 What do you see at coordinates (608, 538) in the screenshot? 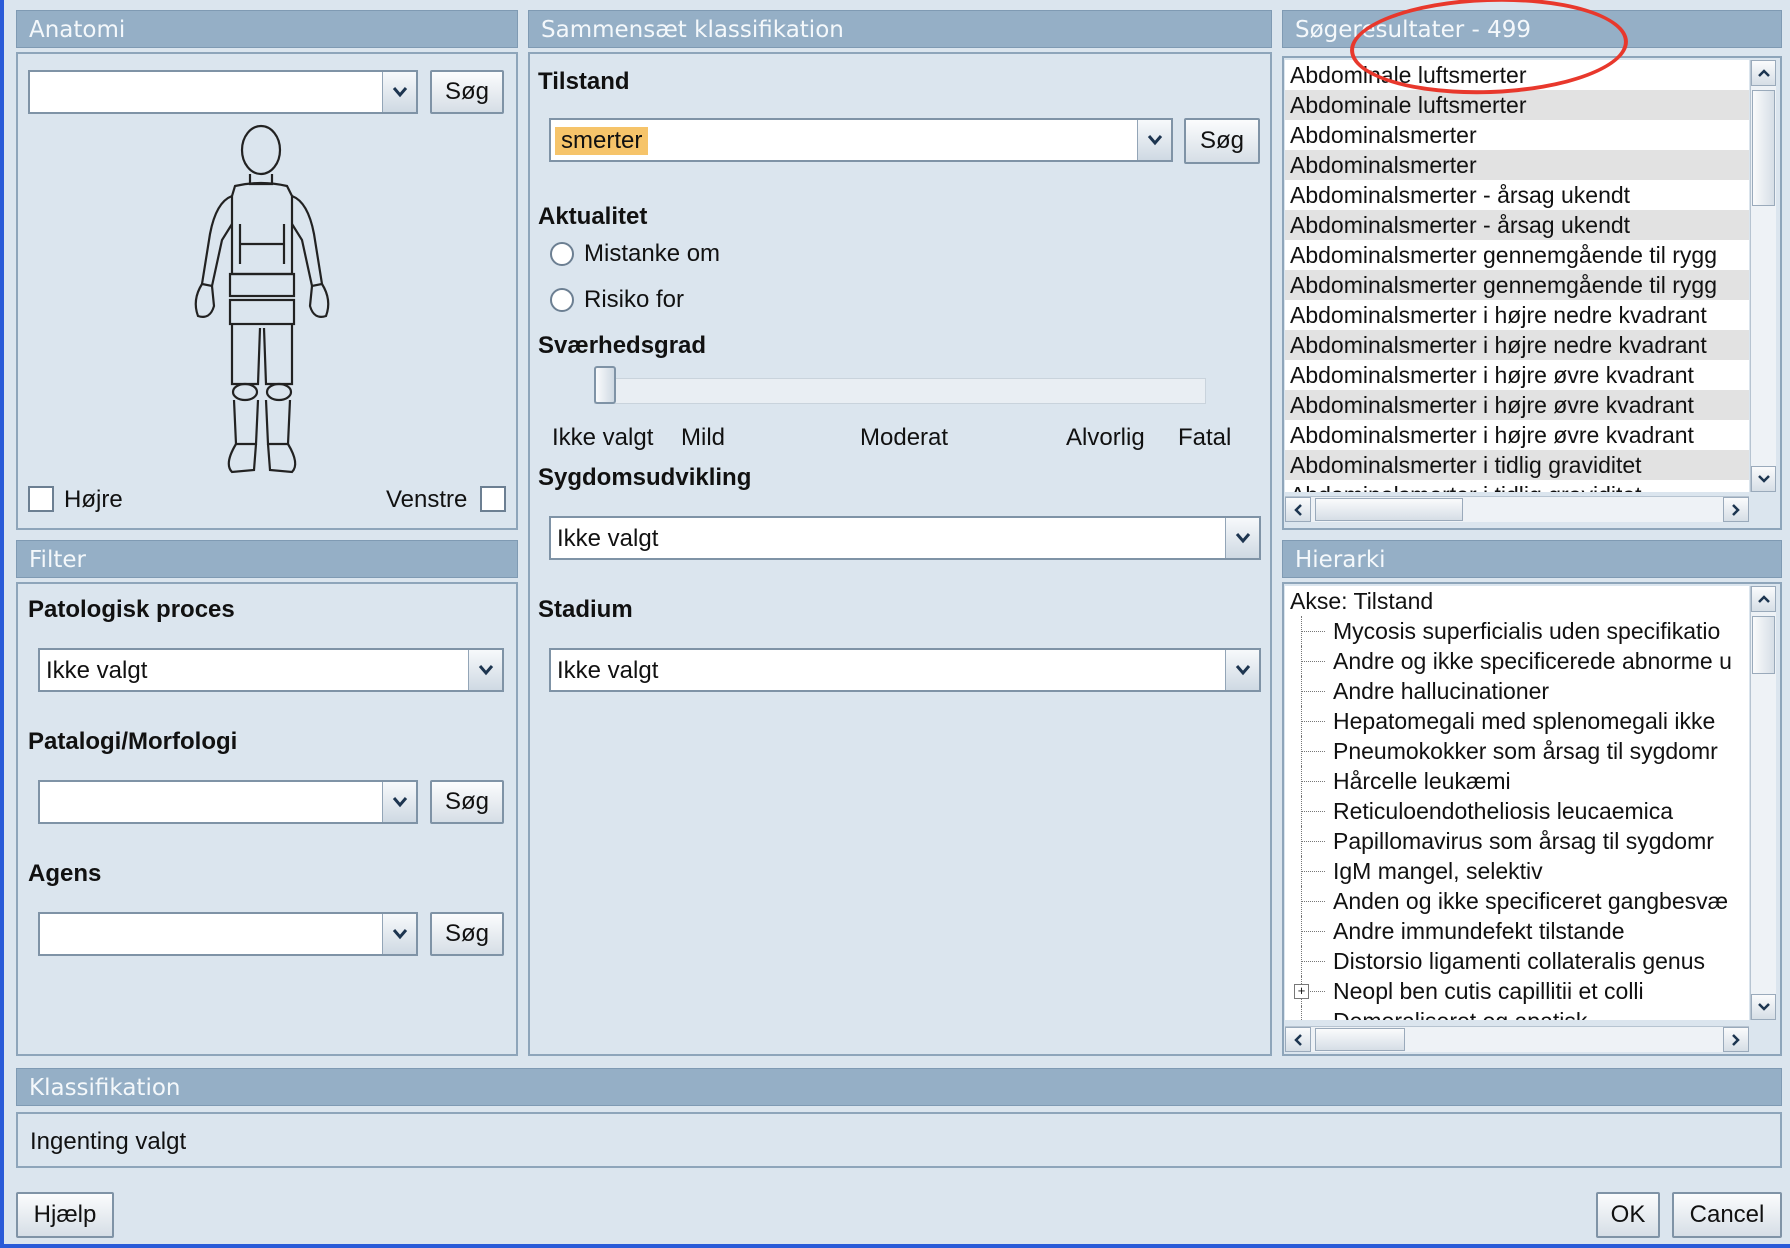
I see `development-value: Ikke valgt` at bounding box center [608, 538].